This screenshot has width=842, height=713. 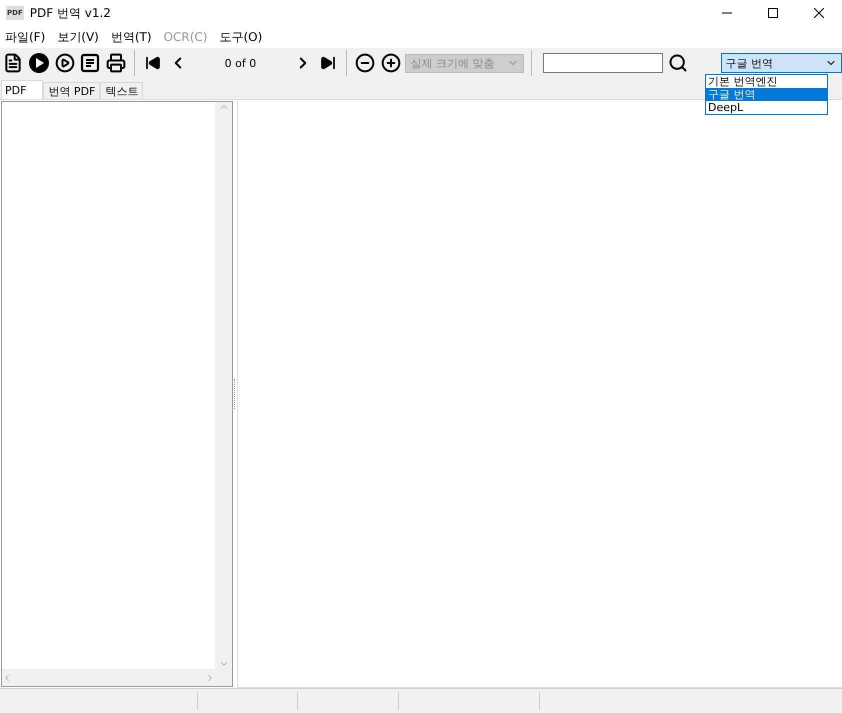 What do you see at coordinates (122, 90) in the screenshot?
I see `tab: 텍스트` at bounding box center [122, 90].